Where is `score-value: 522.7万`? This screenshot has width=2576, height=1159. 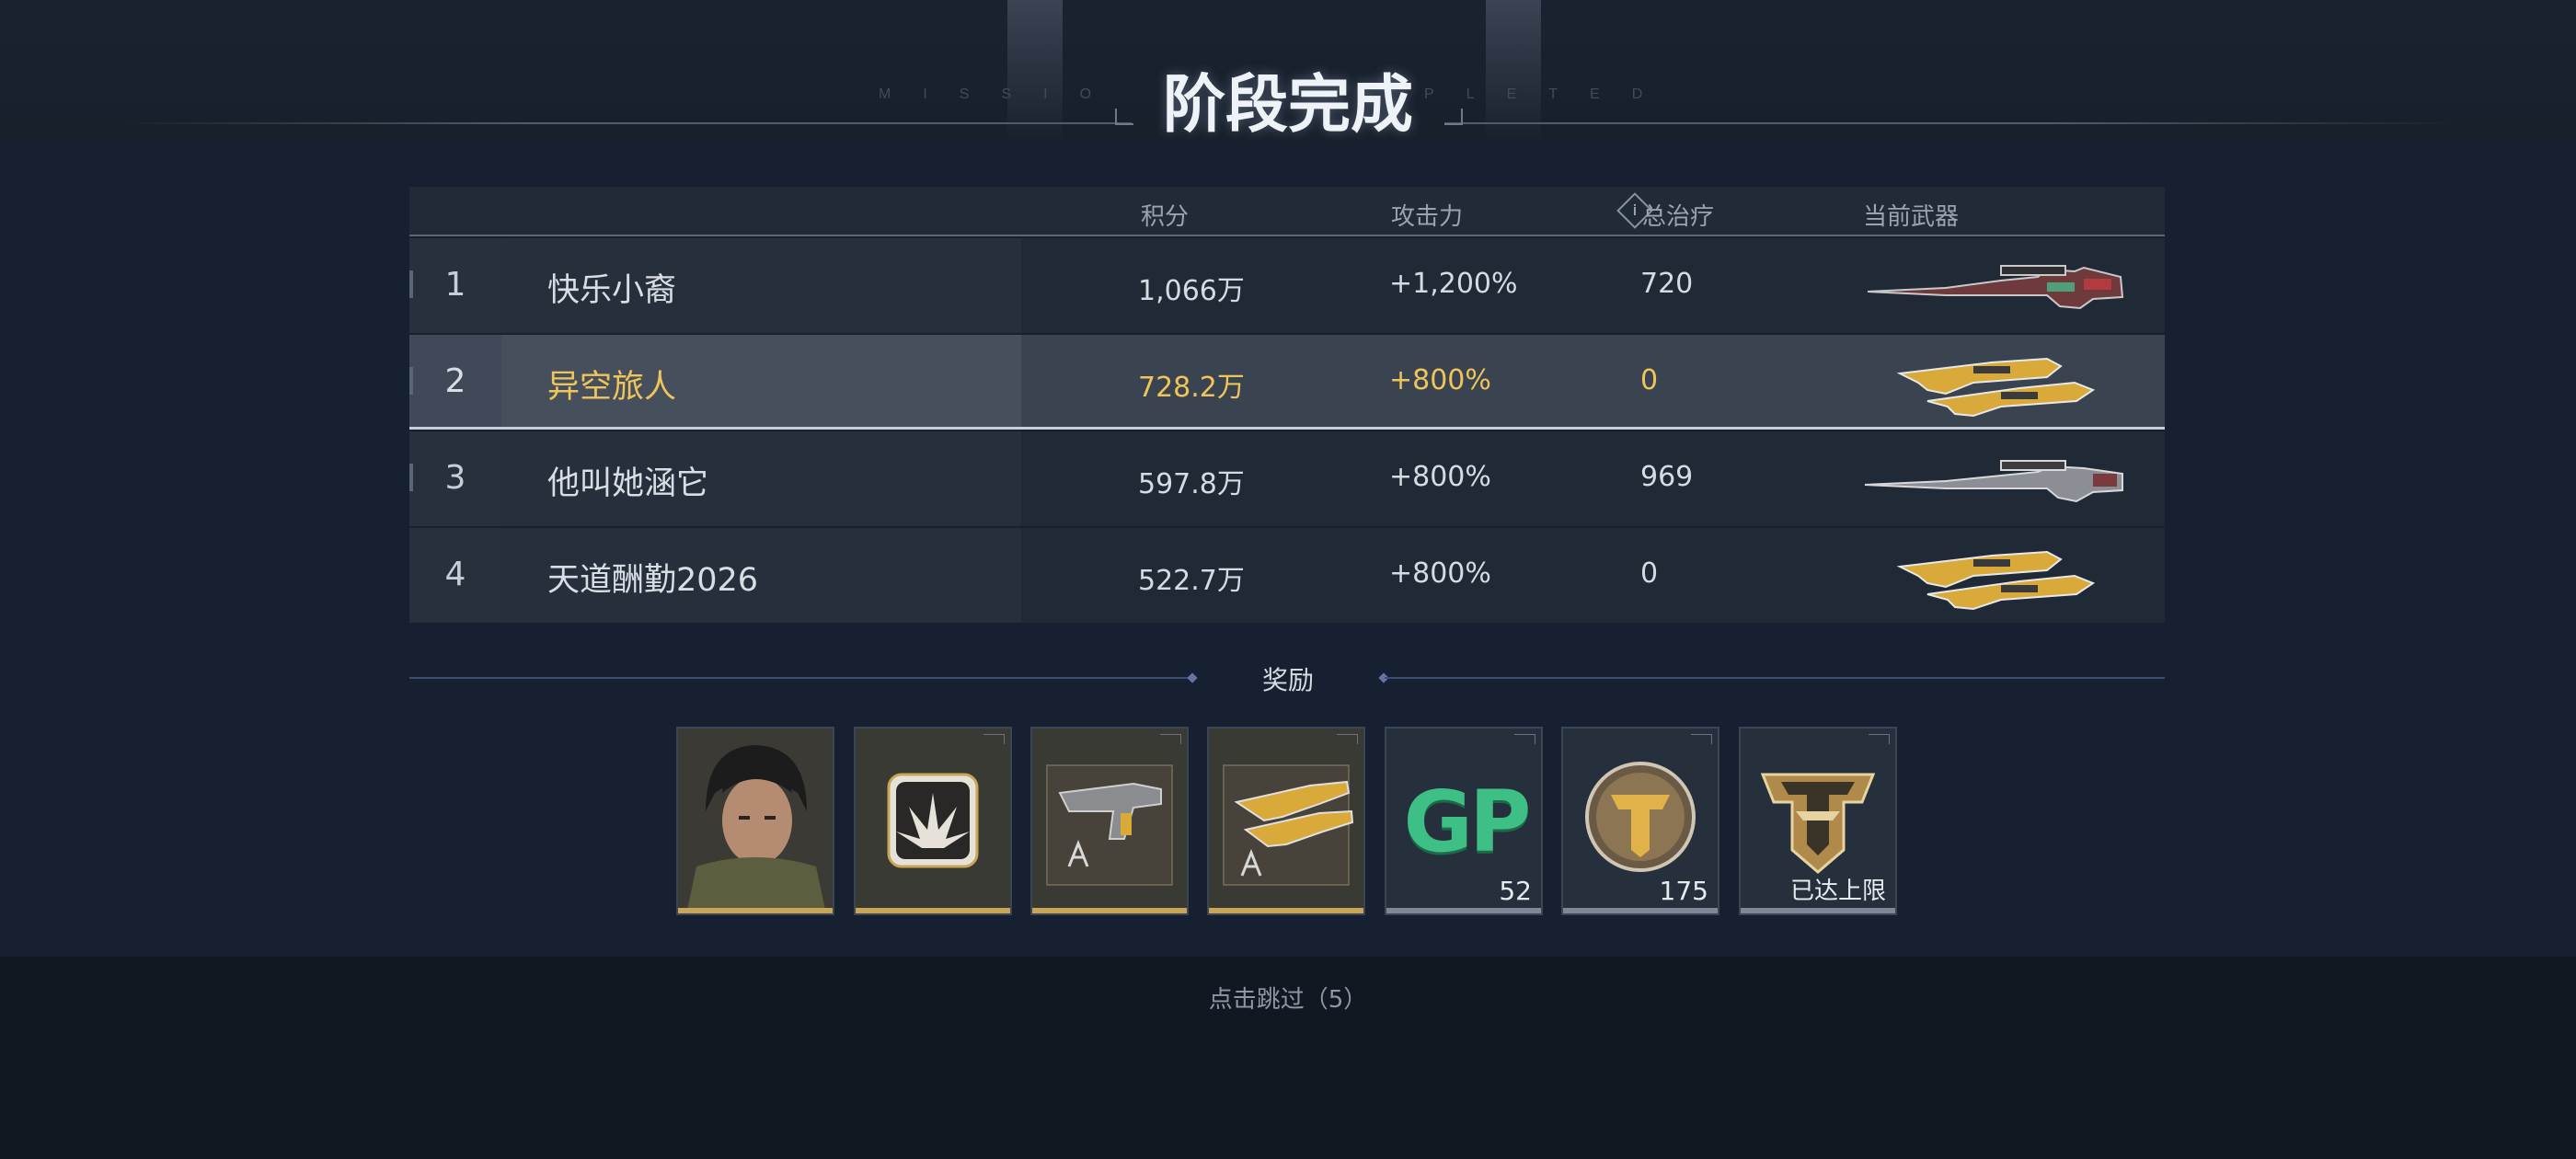
score-value: 522.7万 is located at coordinates (1191, 581).